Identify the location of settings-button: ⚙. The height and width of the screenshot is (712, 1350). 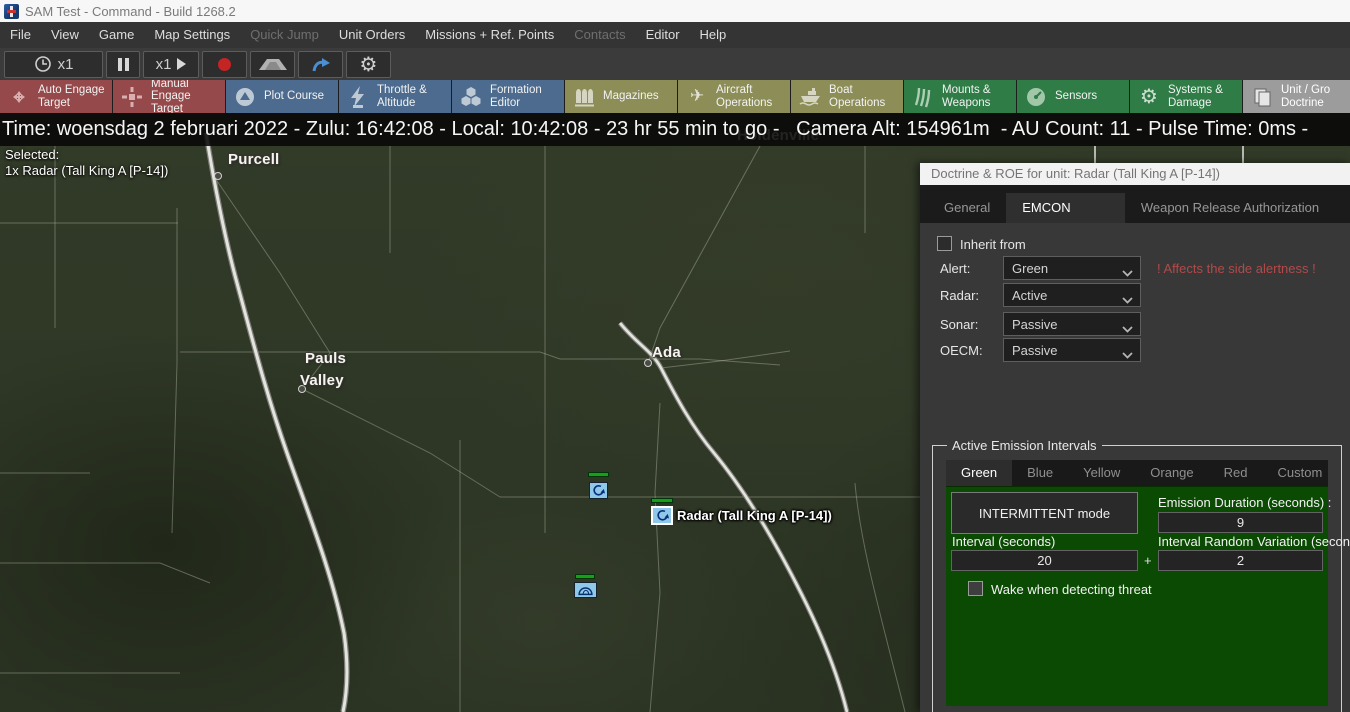
(368, 64).